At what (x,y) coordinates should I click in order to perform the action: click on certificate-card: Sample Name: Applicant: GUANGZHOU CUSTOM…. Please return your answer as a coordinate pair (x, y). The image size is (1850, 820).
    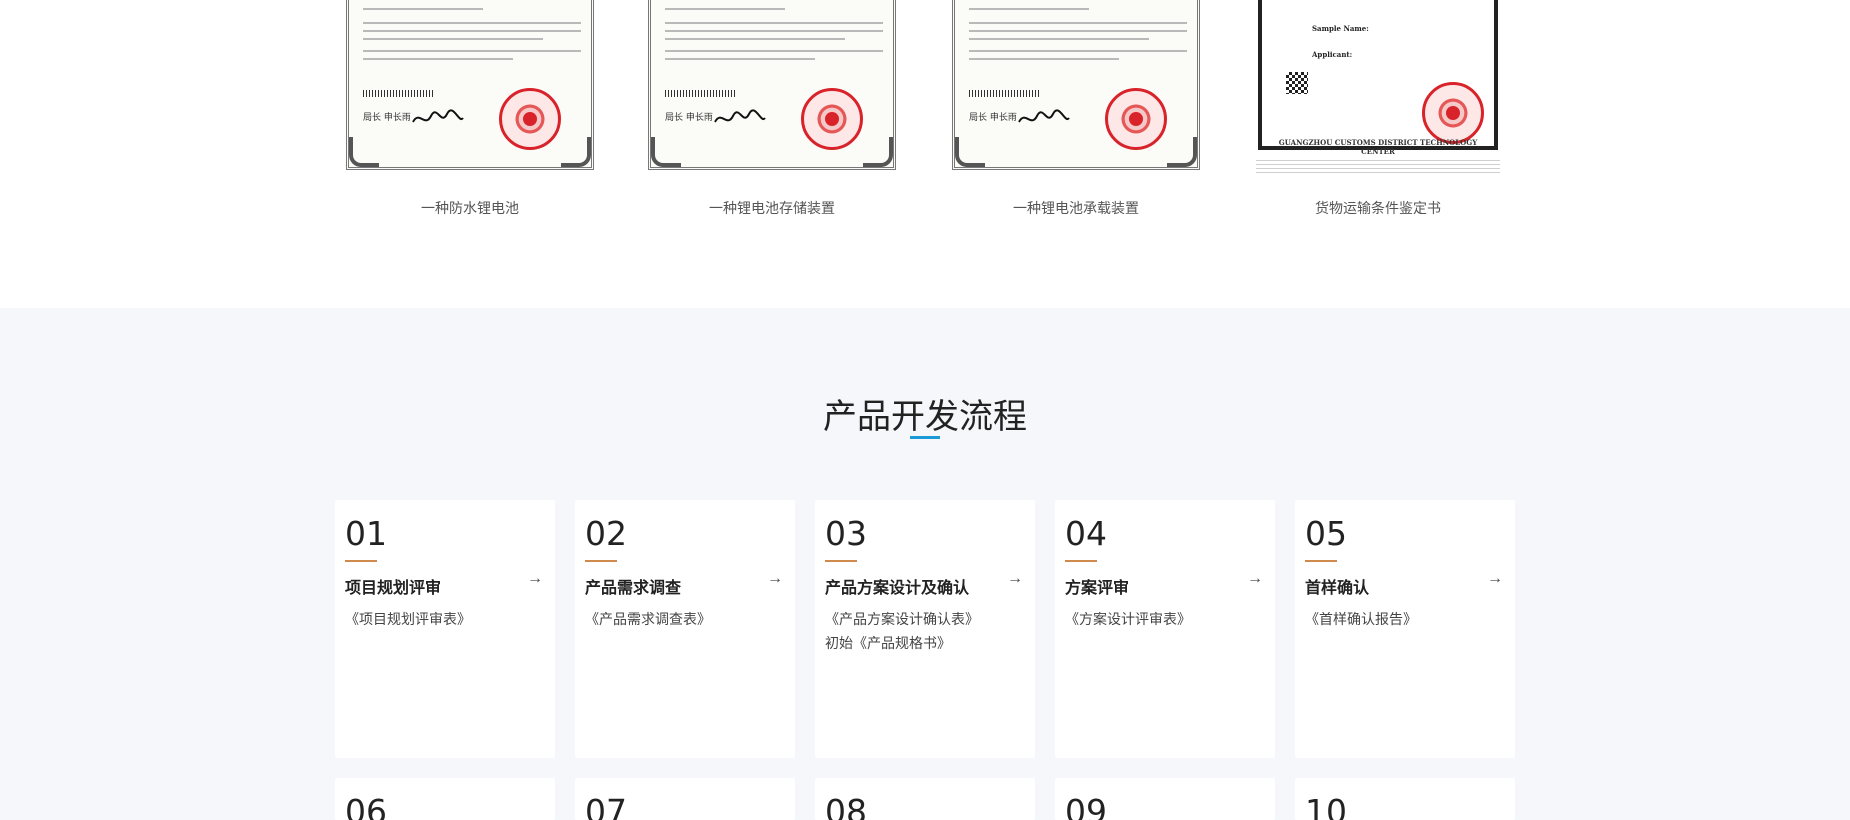
    Looking at the image, I should click on (1378, 108).